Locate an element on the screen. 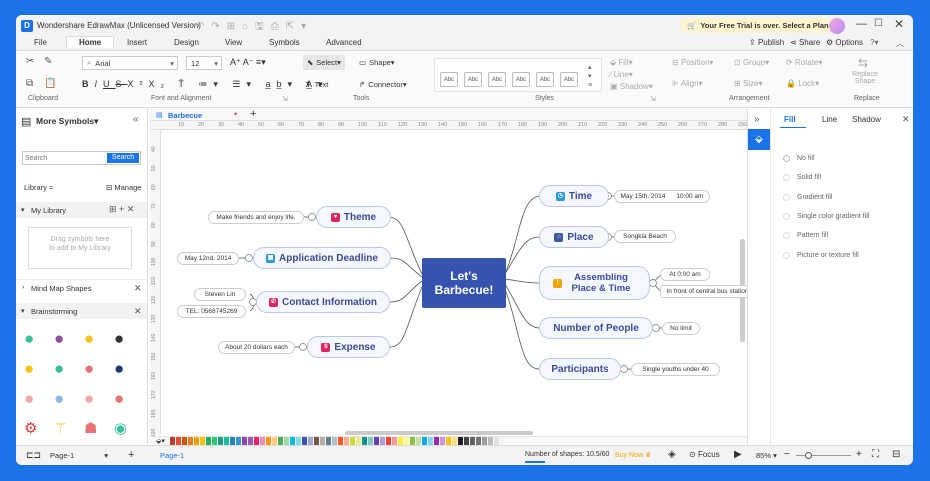  focus-button: ⊙ Focus is located at coordinates (704, 454).